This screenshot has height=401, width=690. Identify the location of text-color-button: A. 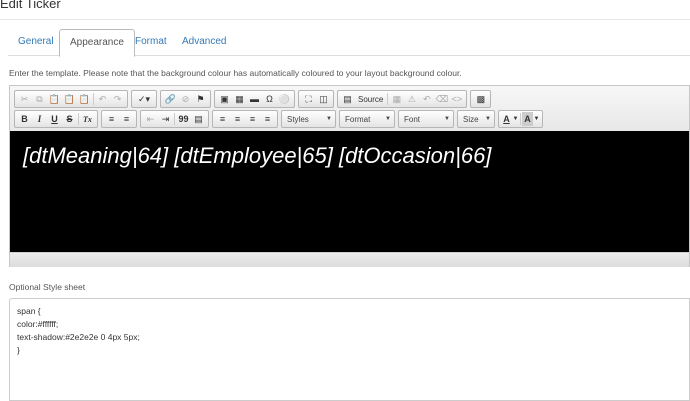
(506, 119).